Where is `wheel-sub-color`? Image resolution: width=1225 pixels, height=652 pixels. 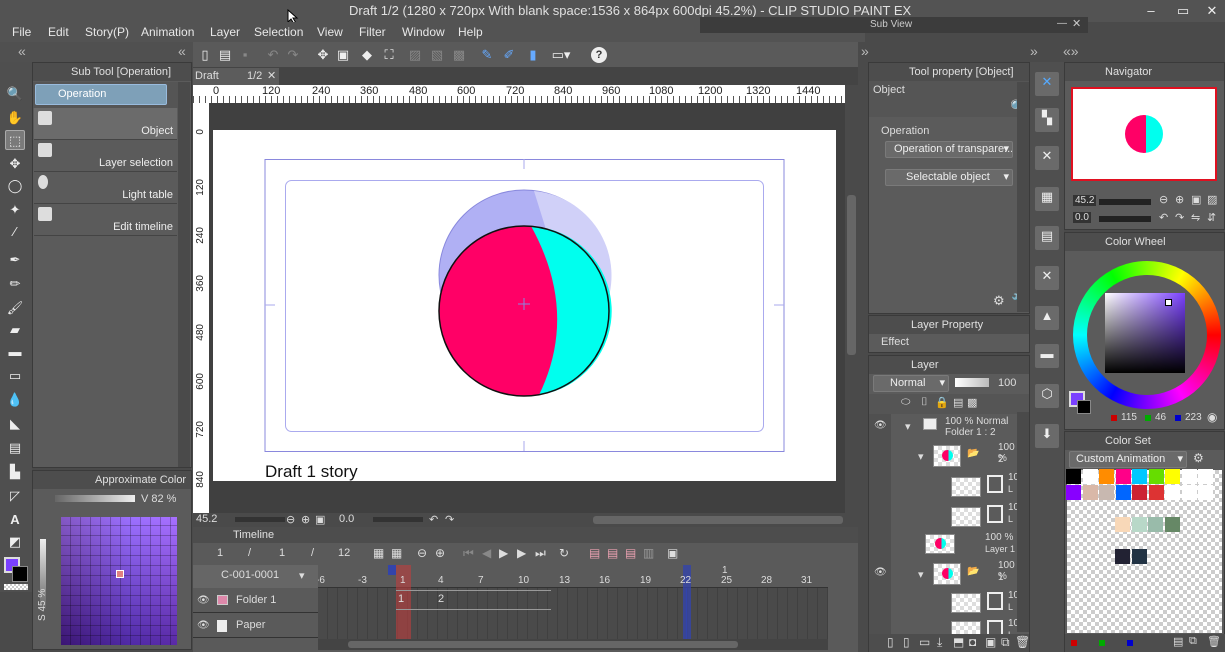 wheel-sub-color is located at coordinates (1084, 407).